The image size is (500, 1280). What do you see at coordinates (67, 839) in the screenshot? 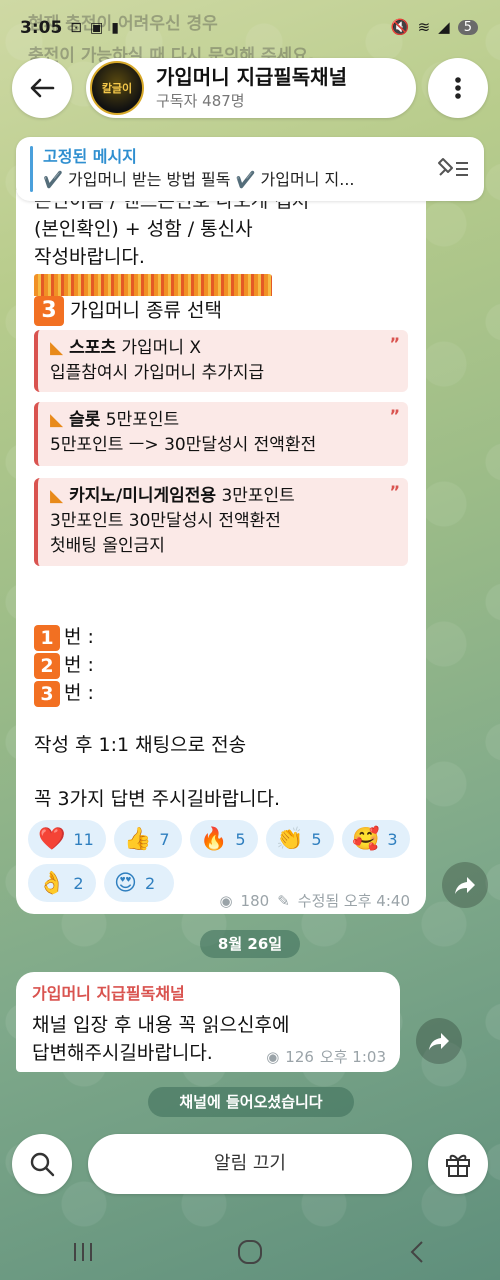
I see `reaction-heart: ❤️ 11` at bounding box center [67, 839].